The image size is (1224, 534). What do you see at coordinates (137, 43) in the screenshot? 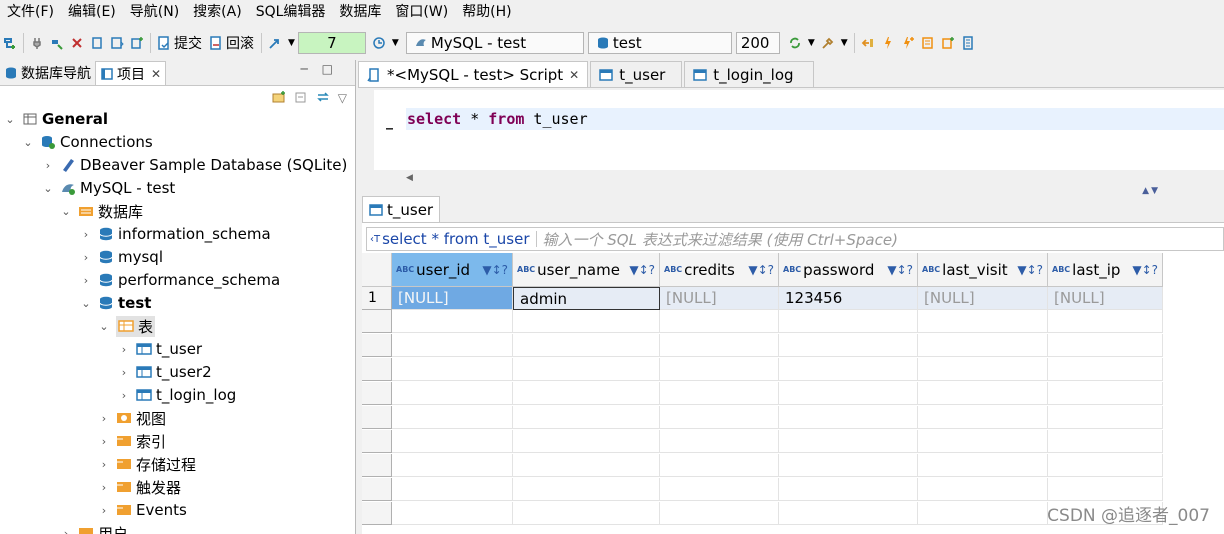
I see `new-script-icon` at bounding box center [137, 43].